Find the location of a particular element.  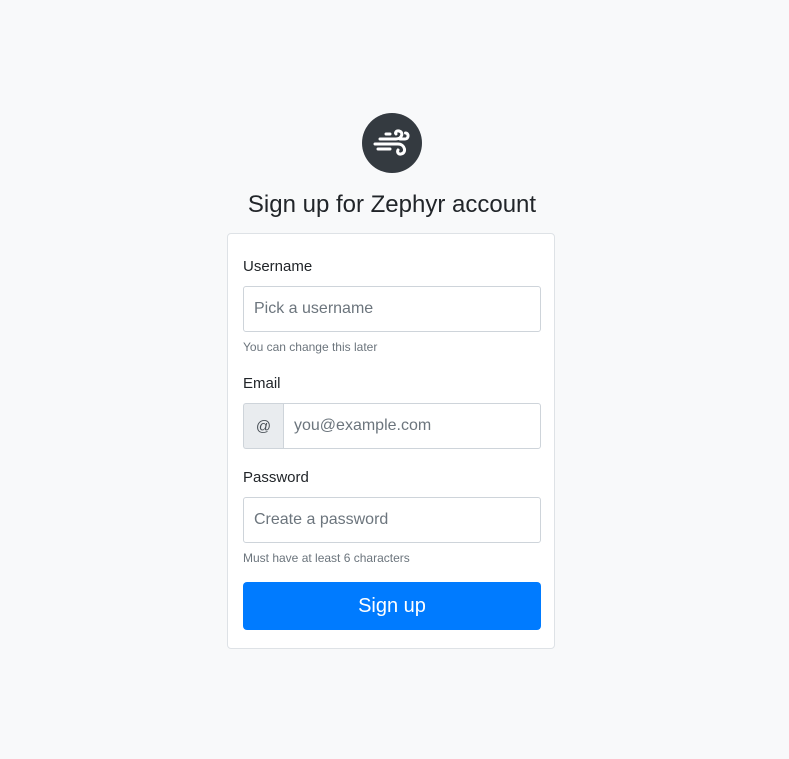

email-label: Email is located at coordinates (262, 383).